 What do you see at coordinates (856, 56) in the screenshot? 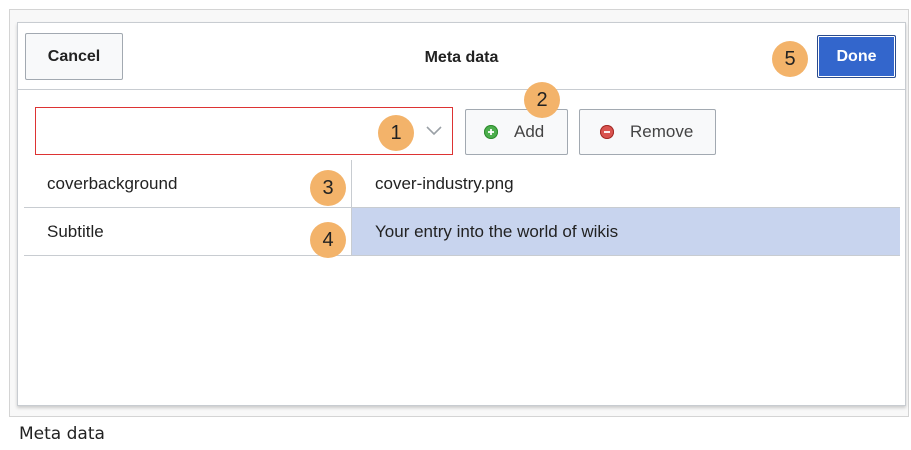
I see `done-button: Done` at bounding box center [856, 56].